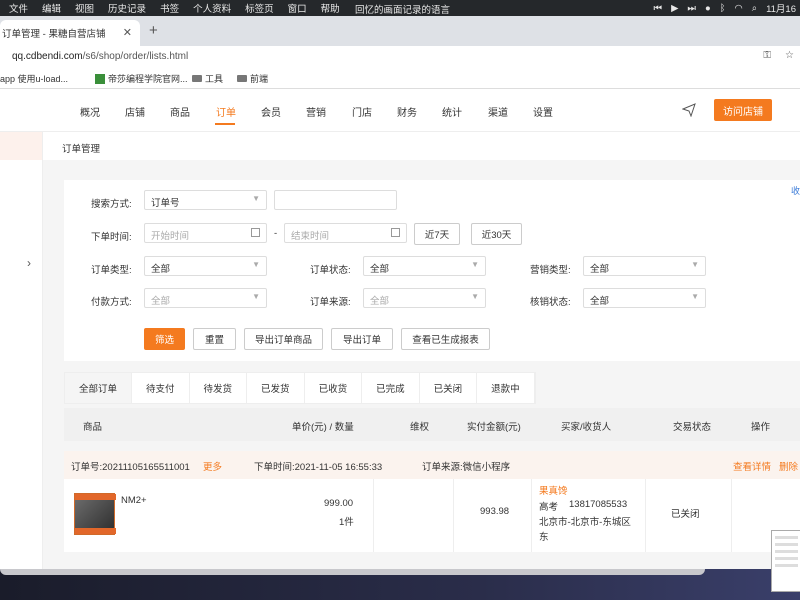  Describe the element at coordinates (259, 79) in the screenshot. I see `bookmark-label: 前端` at that location.